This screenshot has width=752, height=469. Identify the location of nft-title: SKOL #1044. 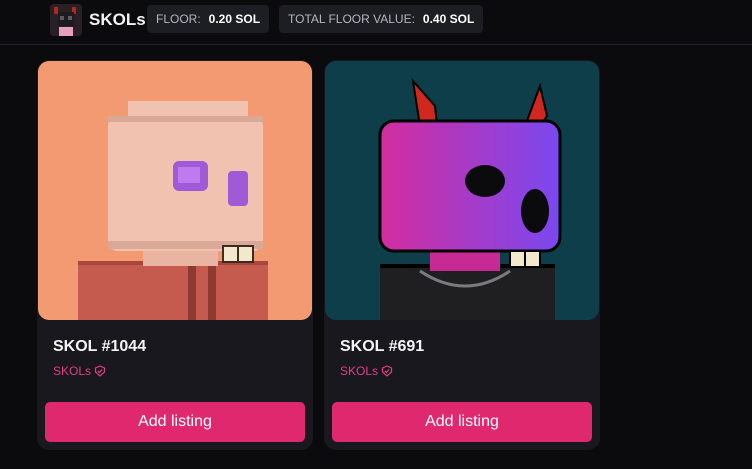
(99, 347).